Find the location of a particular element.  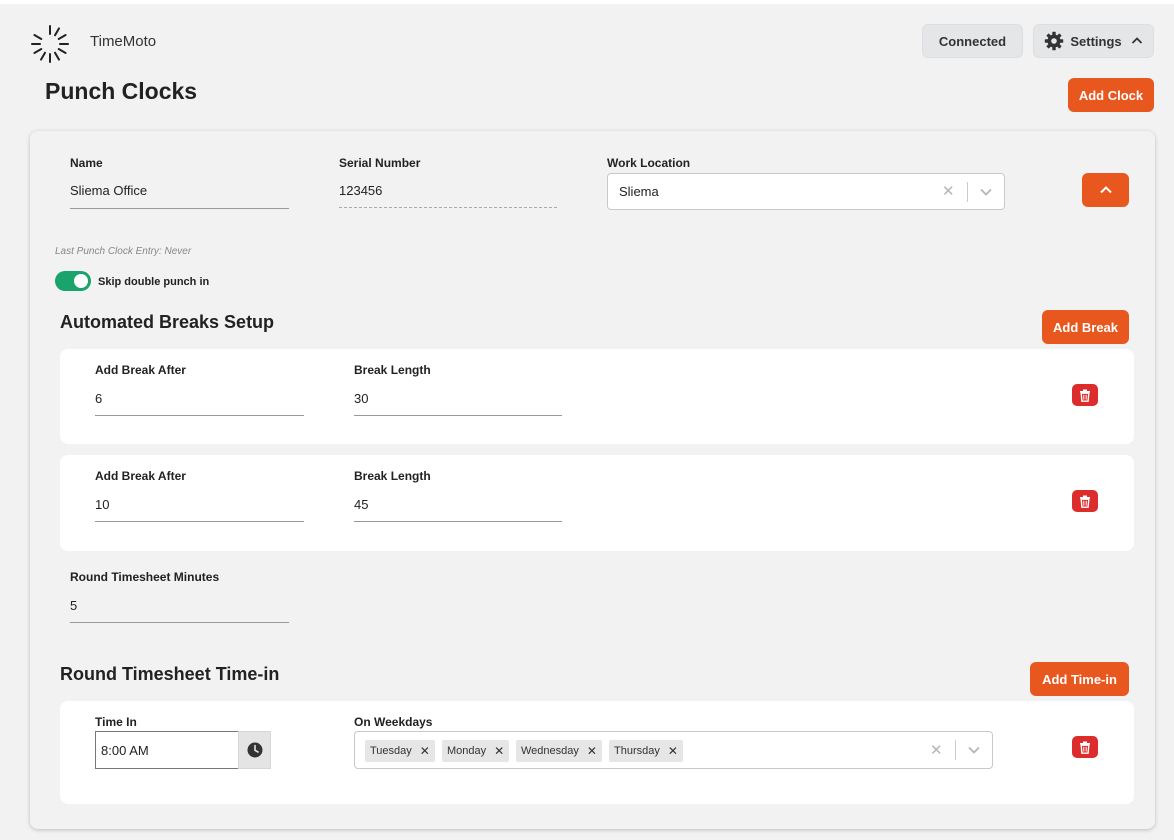

break-after-input: 6 is located at coordinates (98, 398).